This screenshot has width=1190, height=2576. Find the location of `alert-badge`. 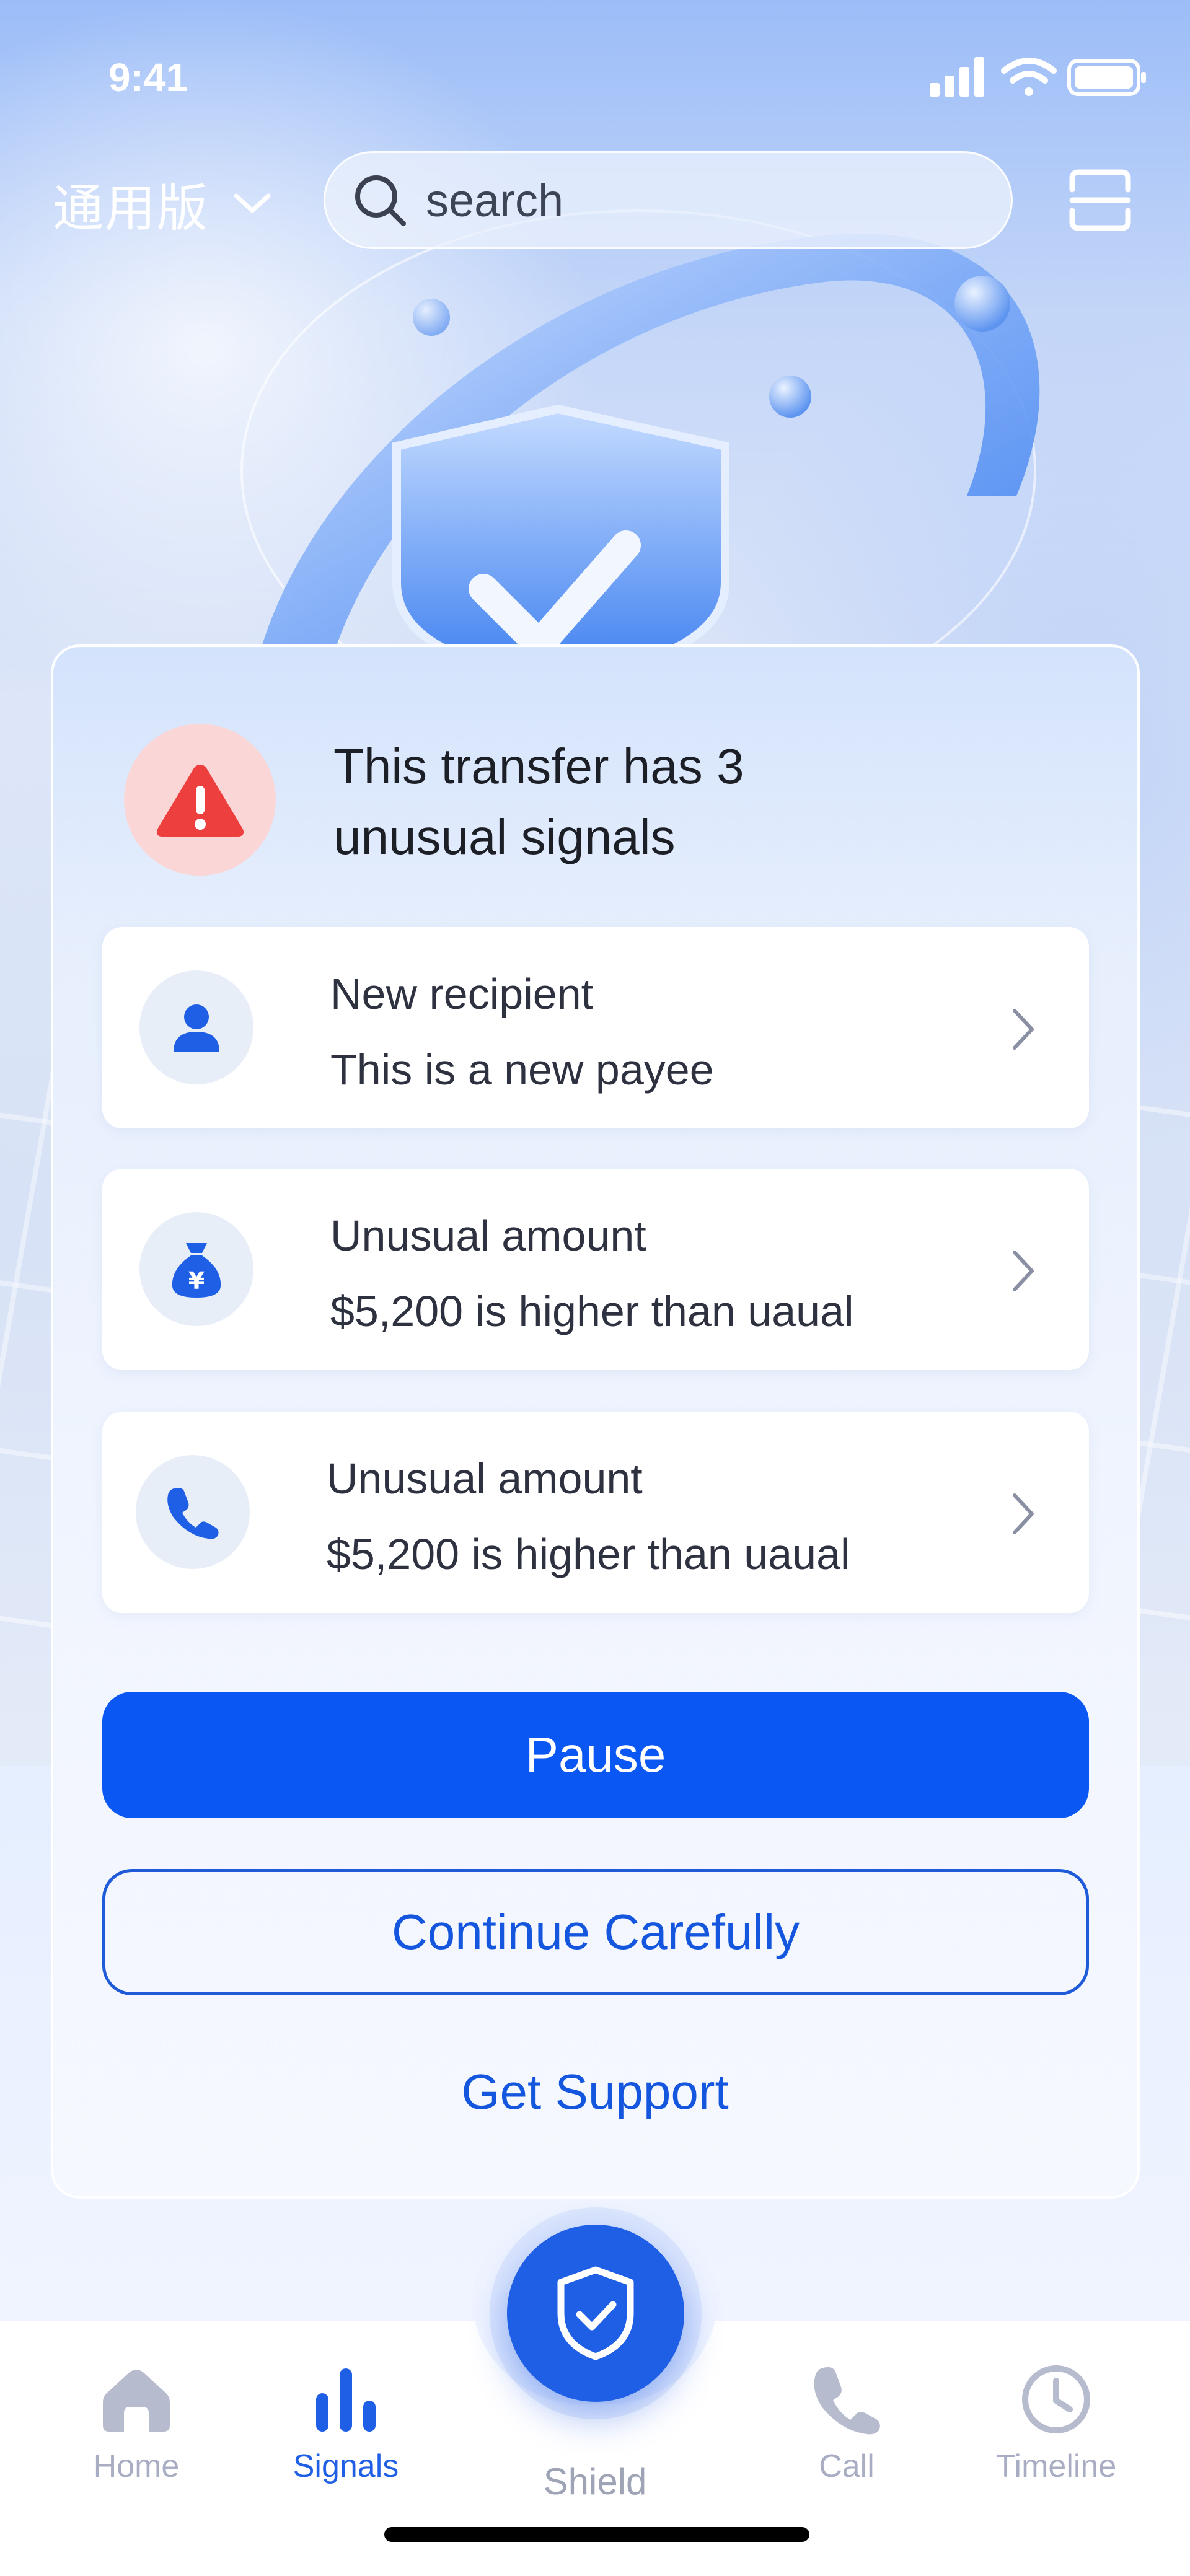

alert-badge is located at coordinates (200, 800).